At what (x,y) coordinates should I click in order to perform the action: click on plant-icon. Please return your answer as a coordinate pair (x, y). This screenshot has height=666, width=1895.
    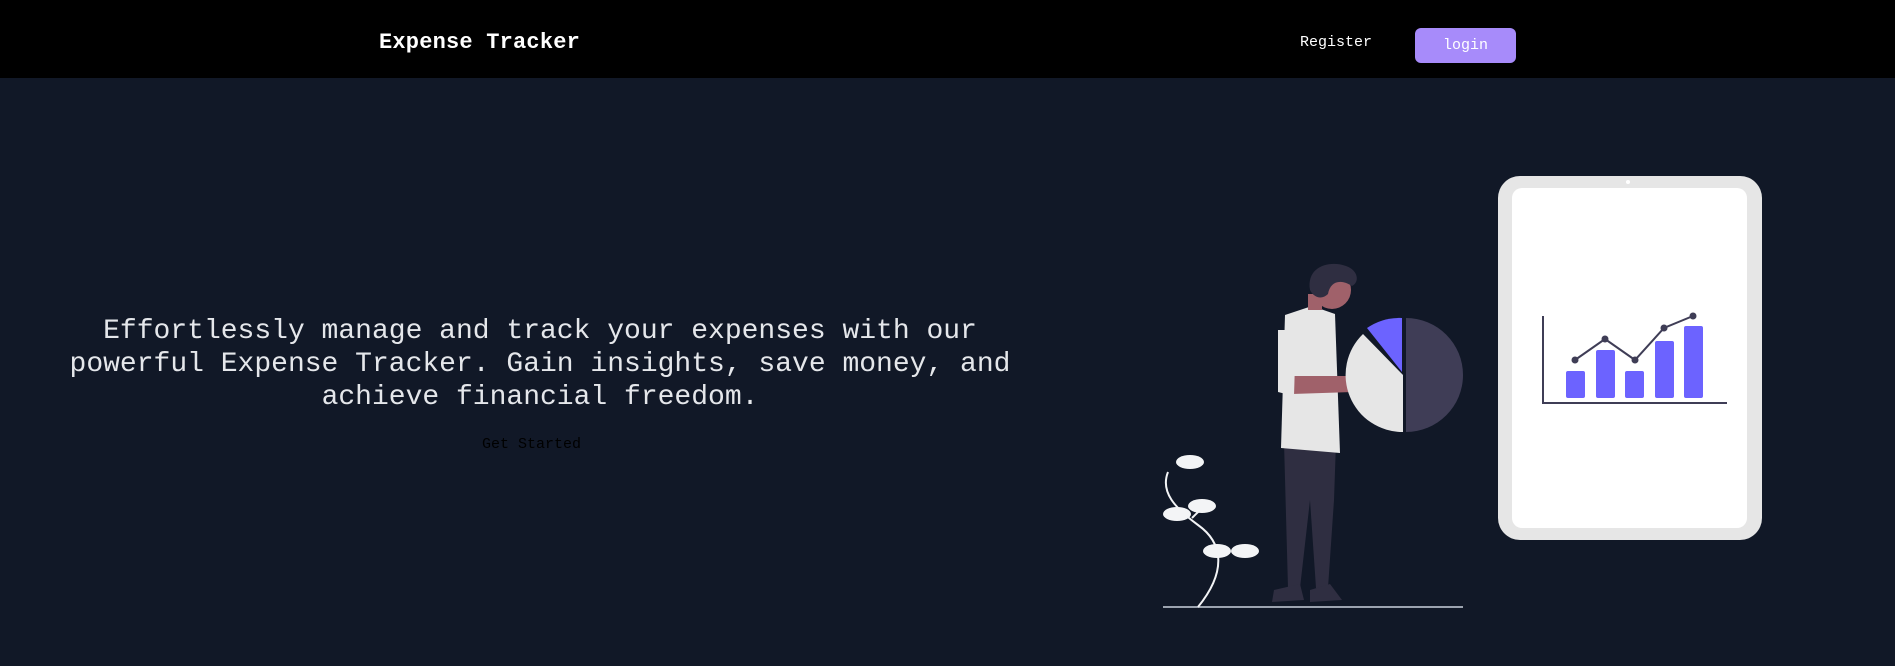
    Looking at the image, I should click on (1211, 531).